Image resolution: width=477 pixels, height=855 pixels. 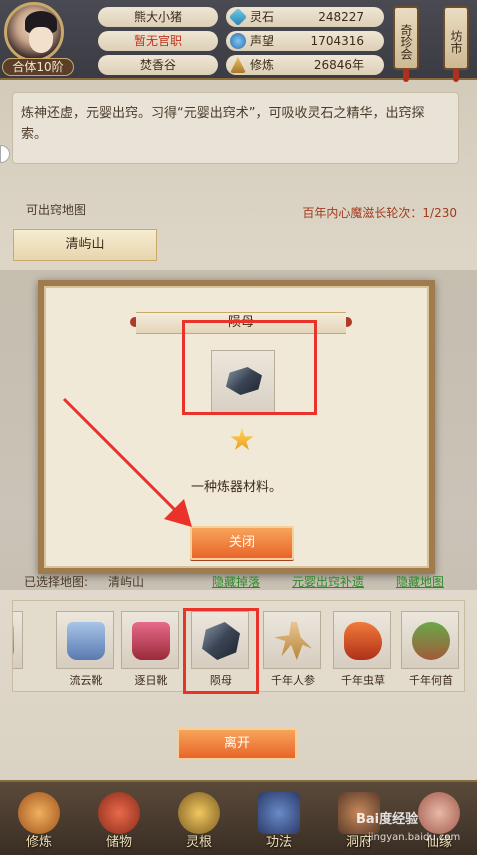 What do you see at coordinates (86, 680) in the screenshot?
I see `item-name: 流云靴` at bounding box center [86, 680].